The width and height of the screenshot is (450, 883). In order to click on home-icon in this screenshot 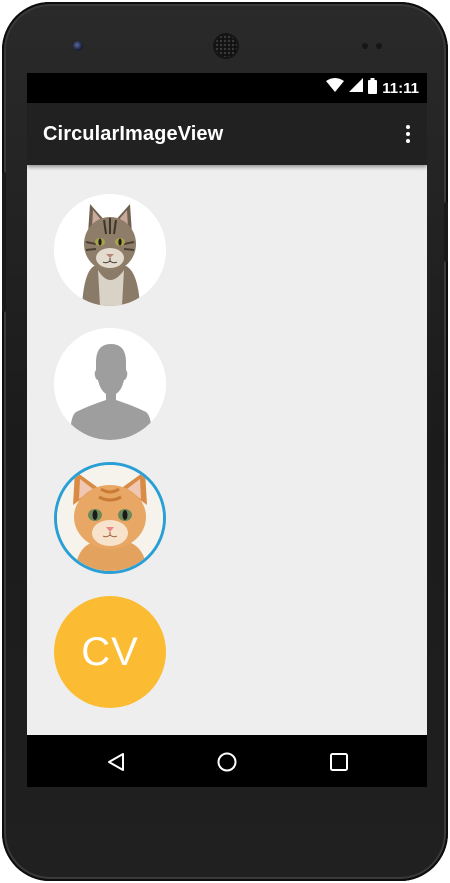, I will do `click(227, 762)`.